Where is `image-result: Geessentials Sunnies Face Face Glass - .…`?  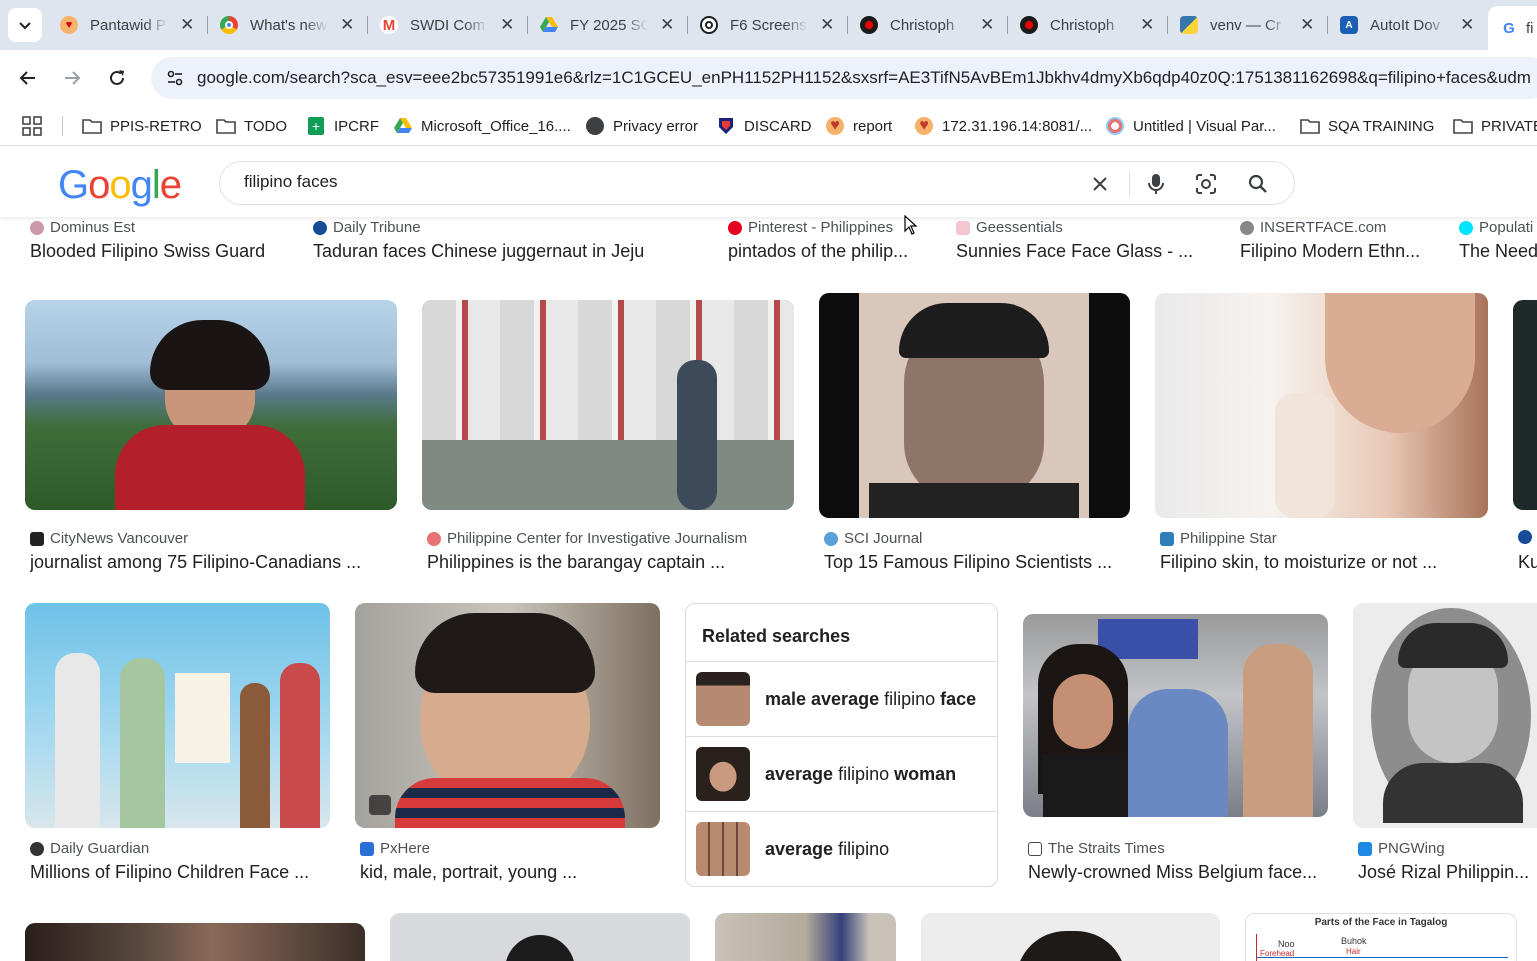
image-result: Geessentials Sunnies Face Face Glass - .… is located at coordinates (1081, 242).